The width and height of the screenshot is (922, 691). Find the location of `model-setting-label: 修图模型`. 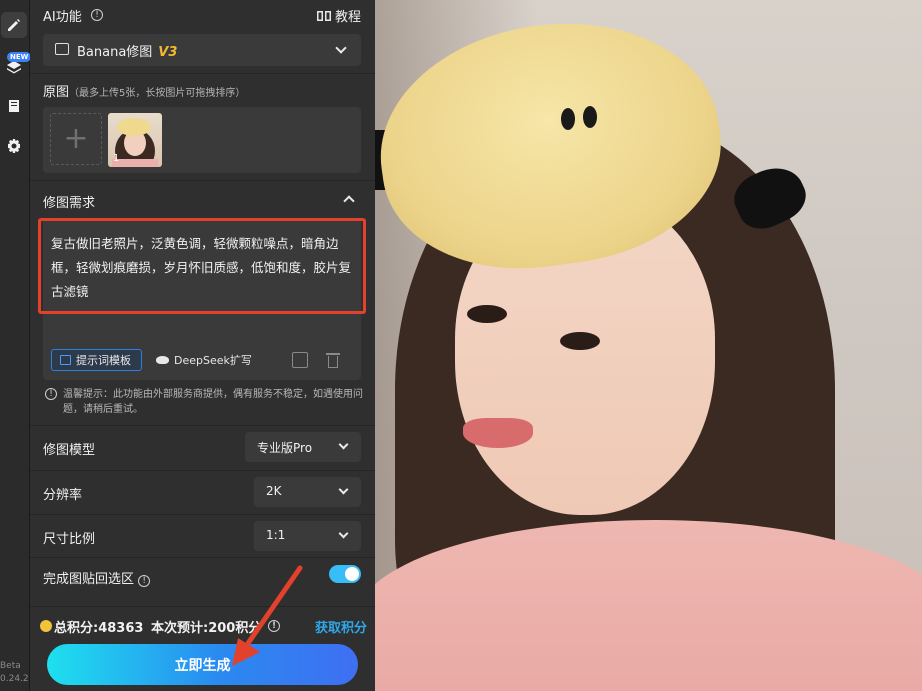

model-setting-label: 修图模型 is located at coordinates (69, 450).